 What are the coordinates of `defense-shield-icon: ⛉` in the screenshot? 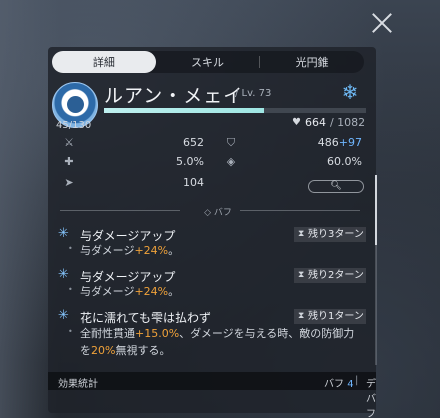 It's located at (231, 143).